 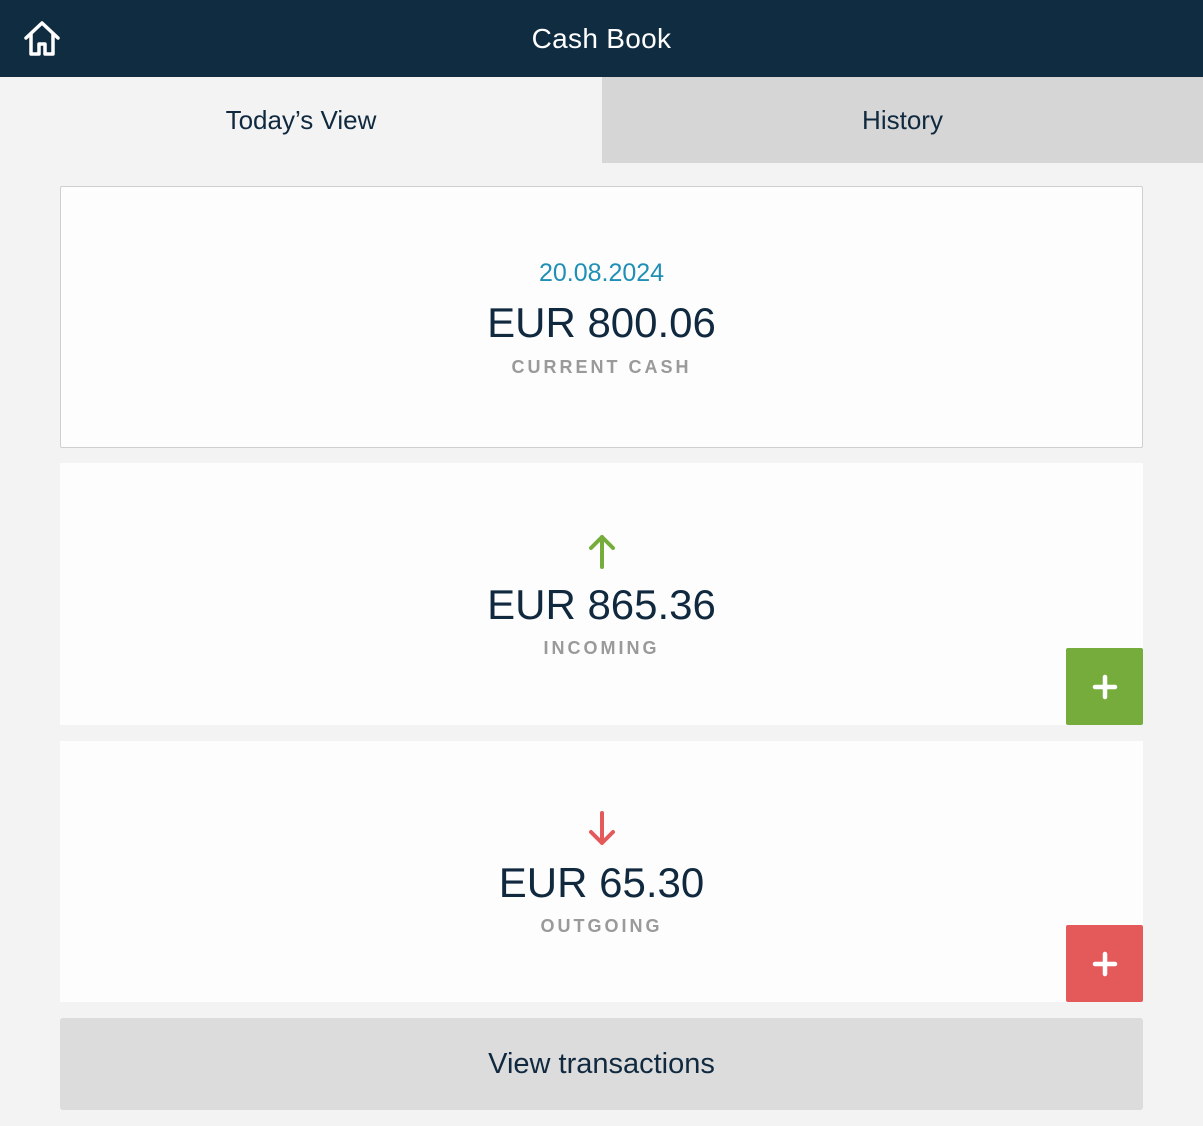 I want to click on incoming-caption: INCOMING, so click(x=601, y=648).